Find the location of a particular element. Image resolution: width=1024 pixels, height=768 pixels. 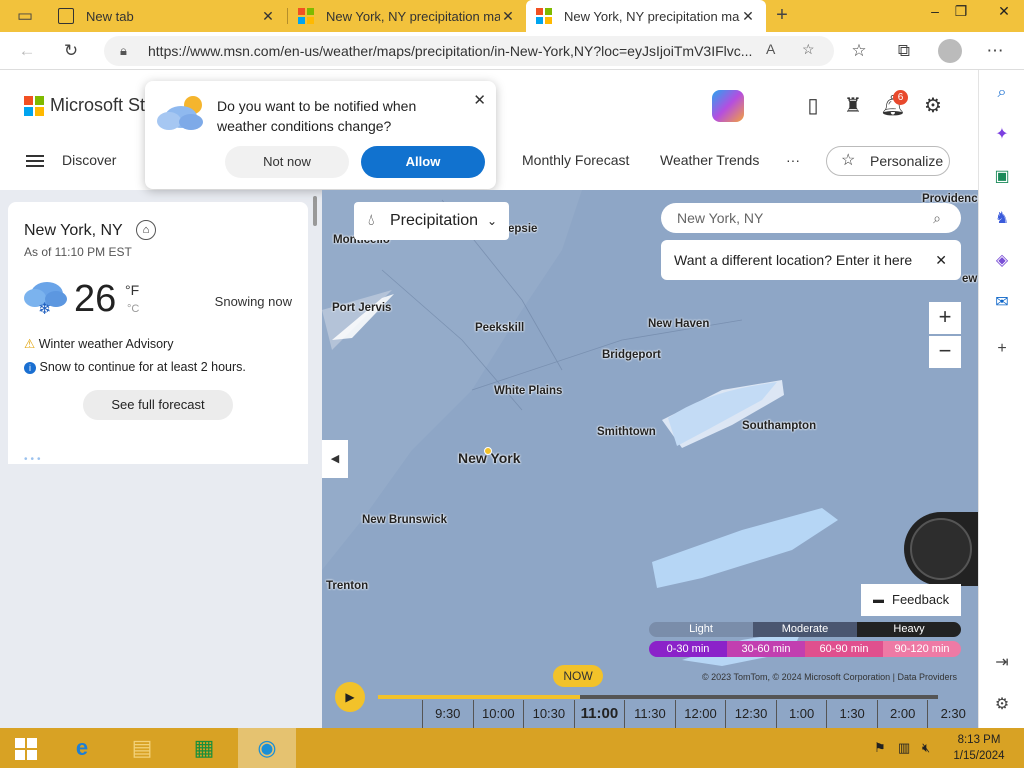

timeline-time-5: 12:00 is located at coordinates (700, 714).